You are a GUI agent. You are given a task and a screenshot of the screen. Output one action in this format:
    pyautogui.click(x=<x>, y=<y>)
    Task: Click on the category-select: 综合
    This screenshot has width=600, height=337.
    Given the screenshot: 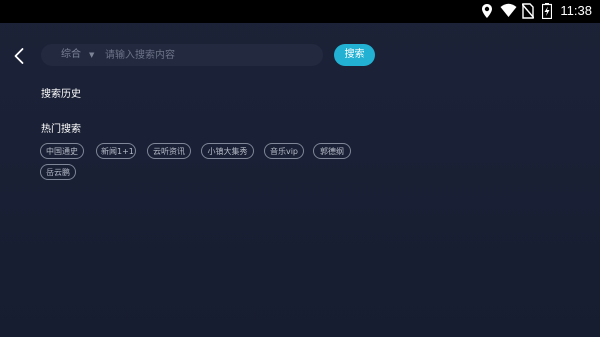 What is the action you would take?
    pyautogui.click(x=71, y=55)
    